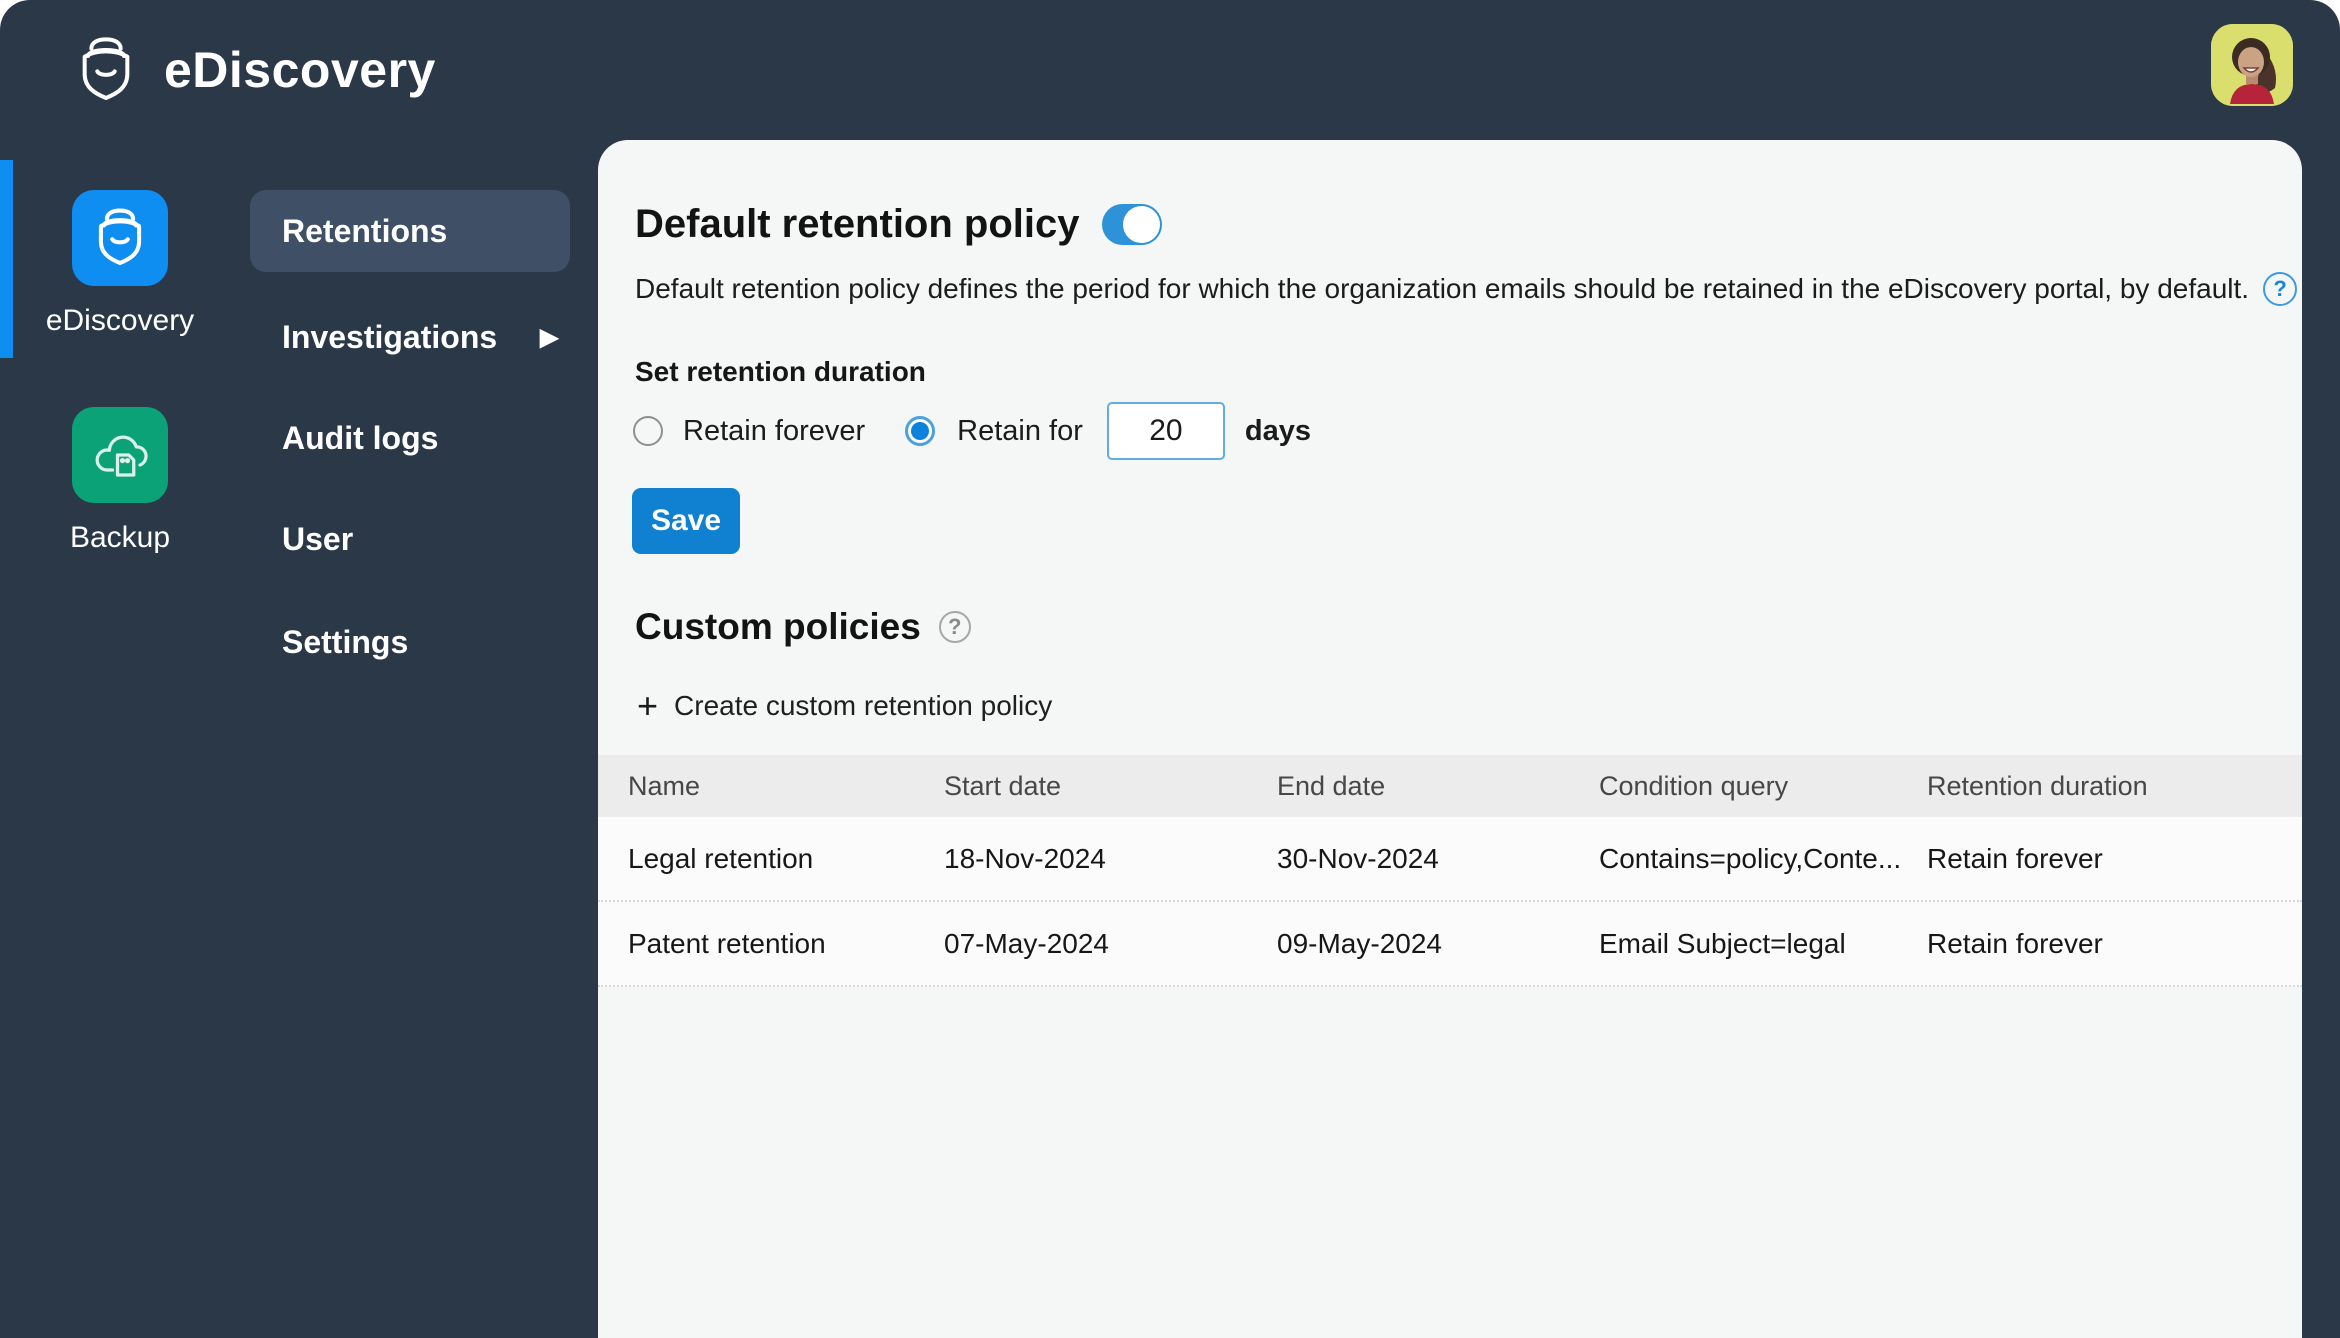 This screenshot has height=1338, width=2340. I want to click on module-ediscovery: eDiscovery, so click(120, 264).